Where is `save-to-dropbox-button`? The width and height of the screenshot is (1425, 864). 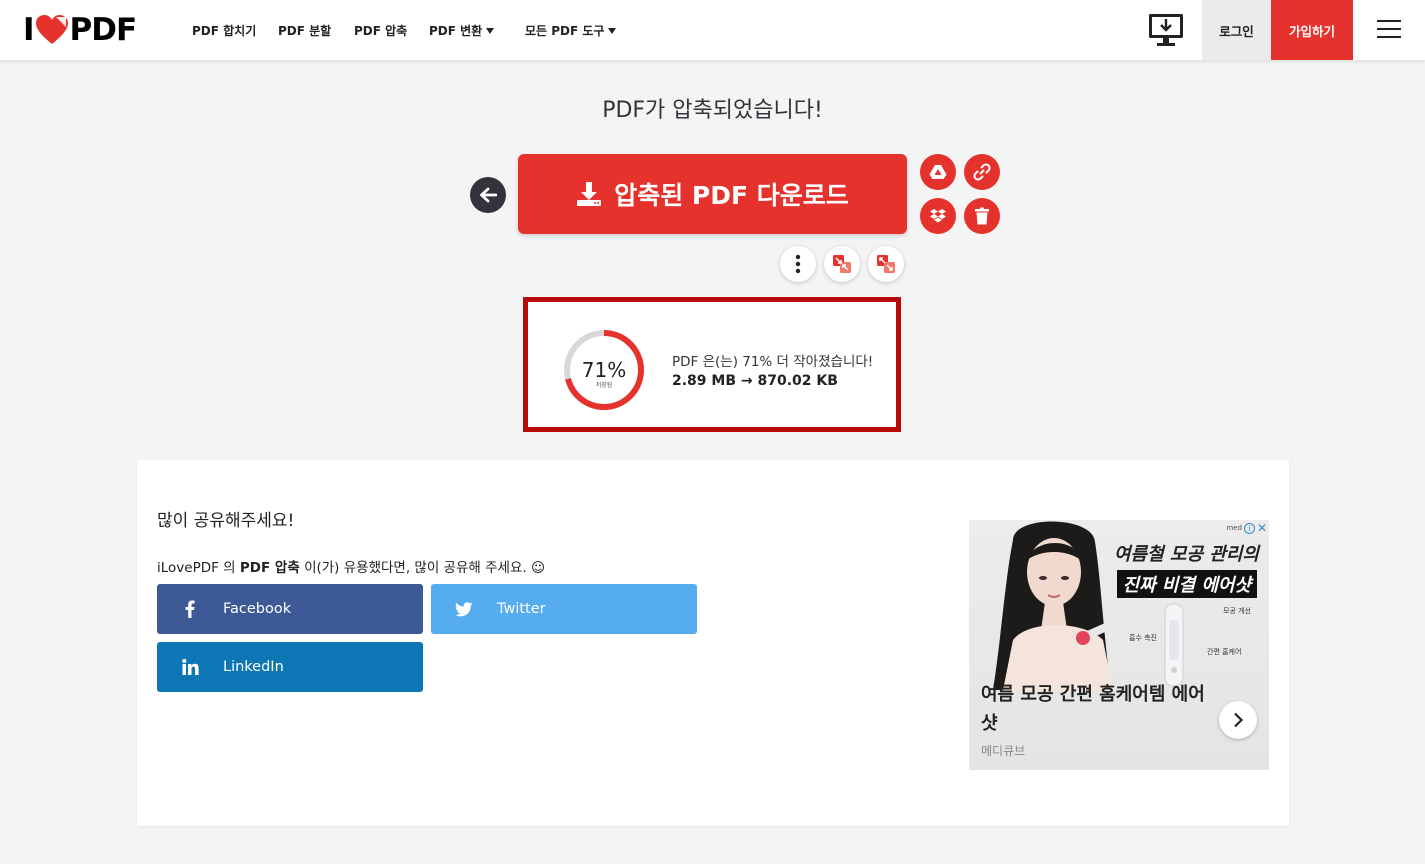 save-to-dropbox-button is located at coordinates (938, 216).